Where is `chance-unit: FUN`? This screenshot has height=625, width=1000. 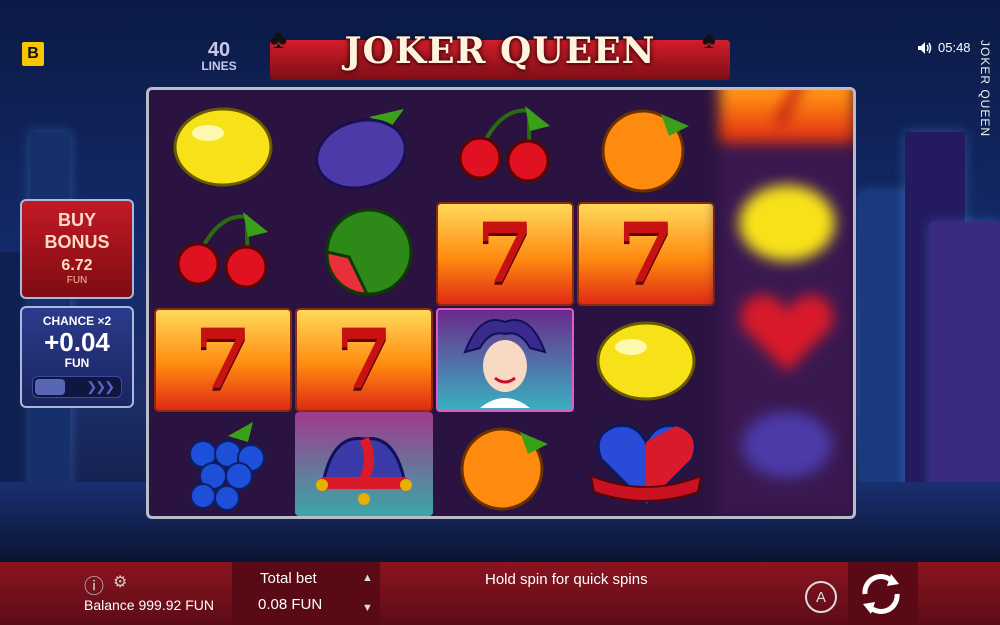
chance-unit: FUN is located at coordinates (77, 363).